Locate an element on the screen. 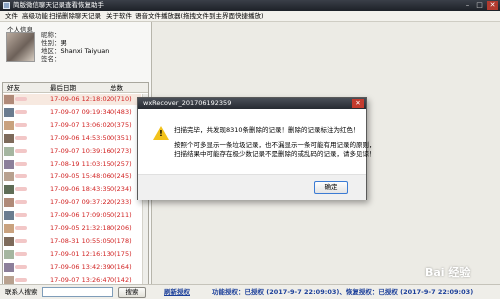  contact-row: 17-09-05 21:32:18 0(206) is located at coordinates (72, 228).